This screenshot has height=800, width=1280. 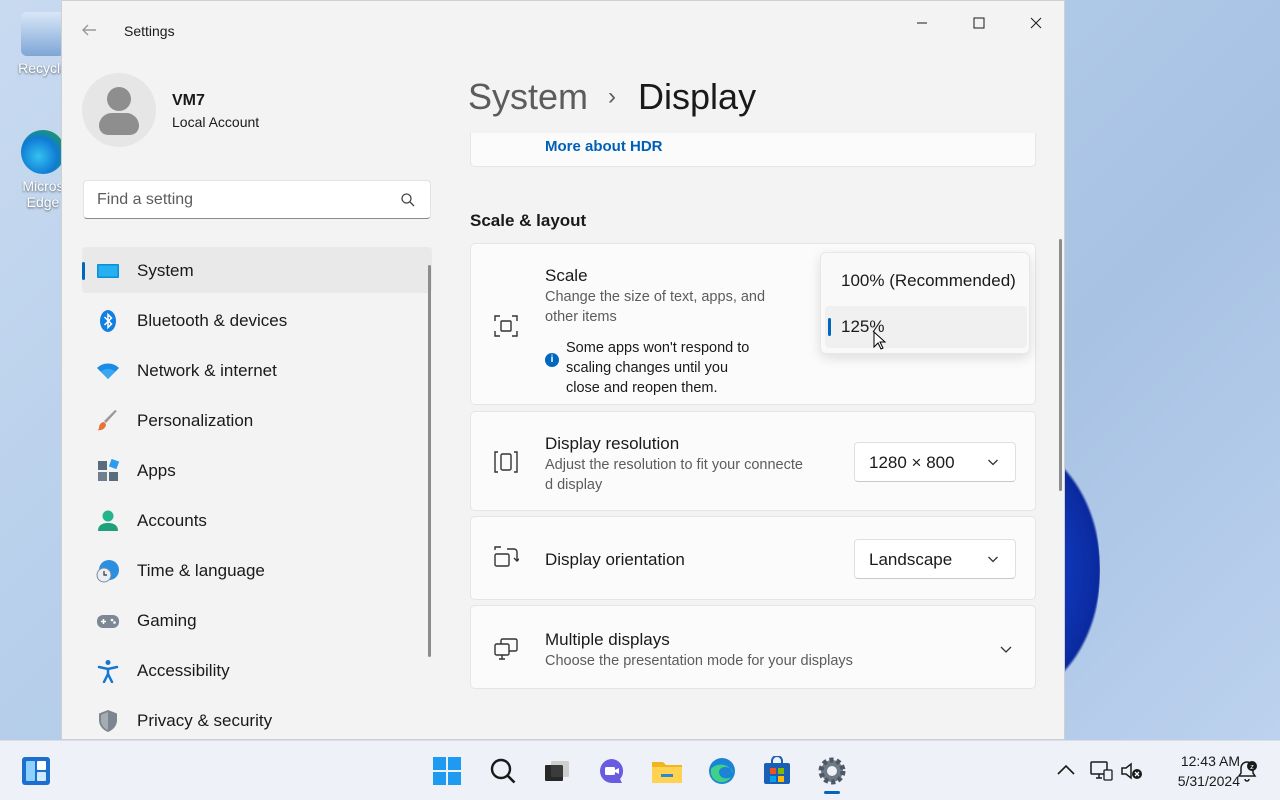 I want to click on minimize-icon, so click(x=922, y=23).